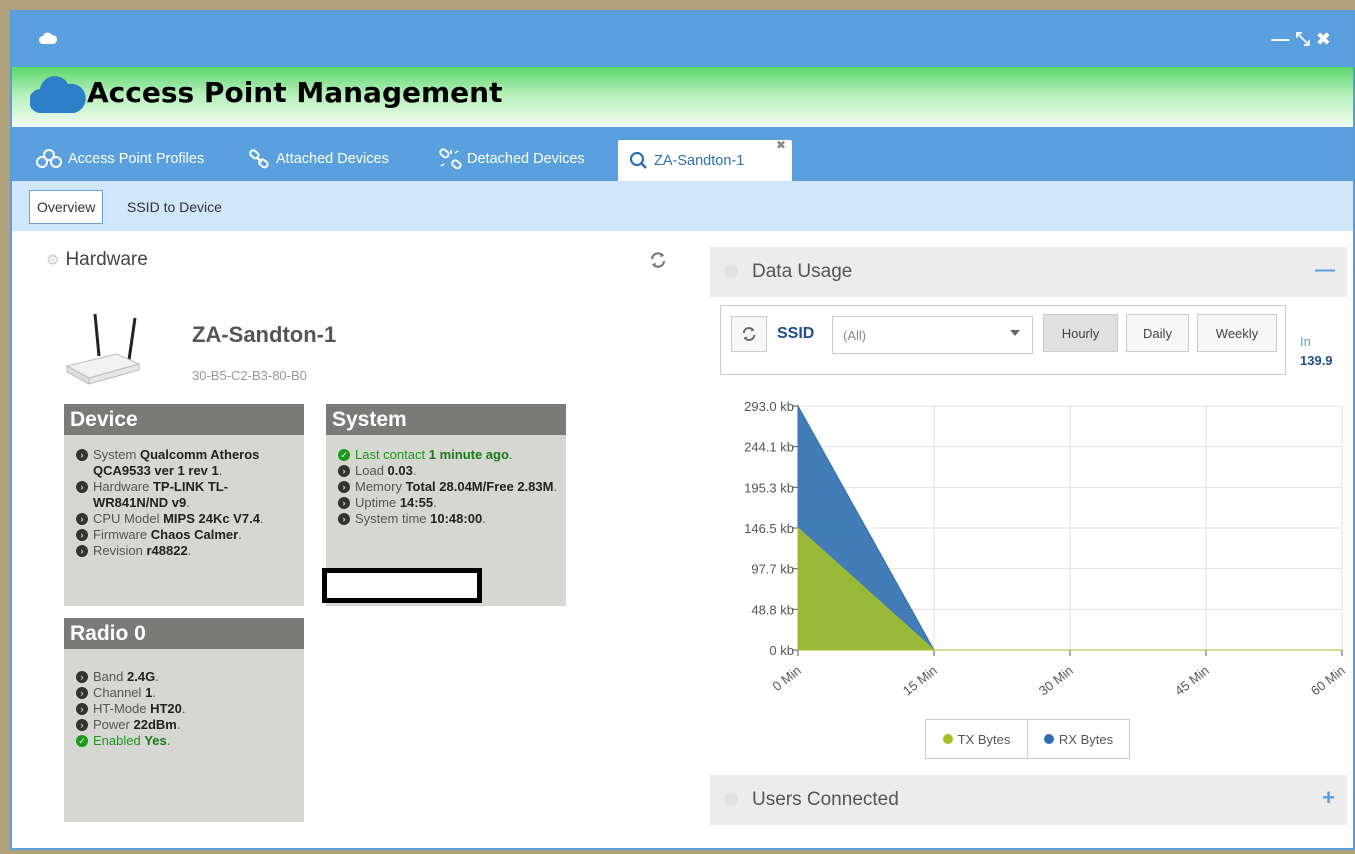  I want to click on collapse-icon: —, so click(1325, 270).